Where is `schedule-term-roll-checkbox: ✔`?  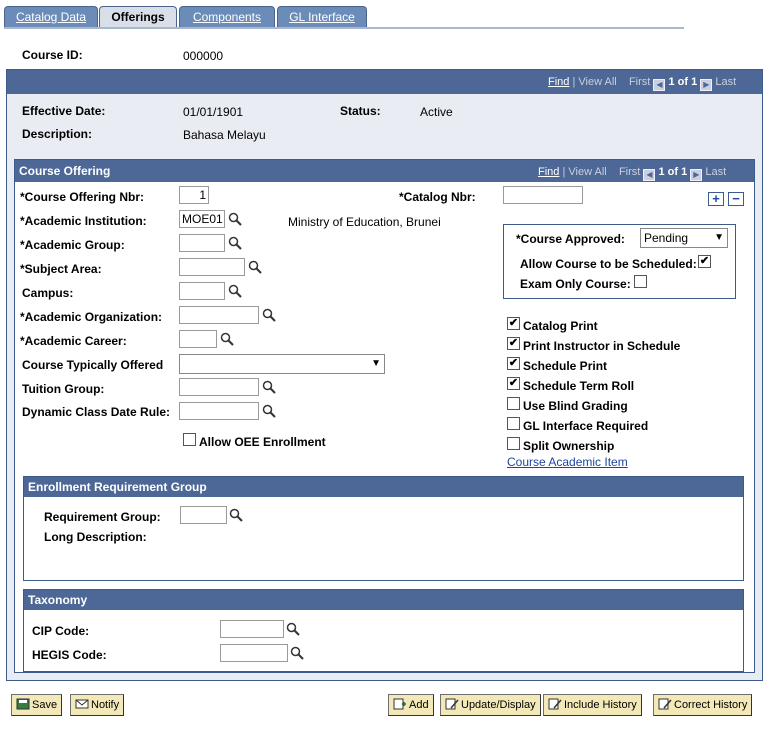 schedule-term-roll-checkbox: ✔ is located at coordinates (513, 383).